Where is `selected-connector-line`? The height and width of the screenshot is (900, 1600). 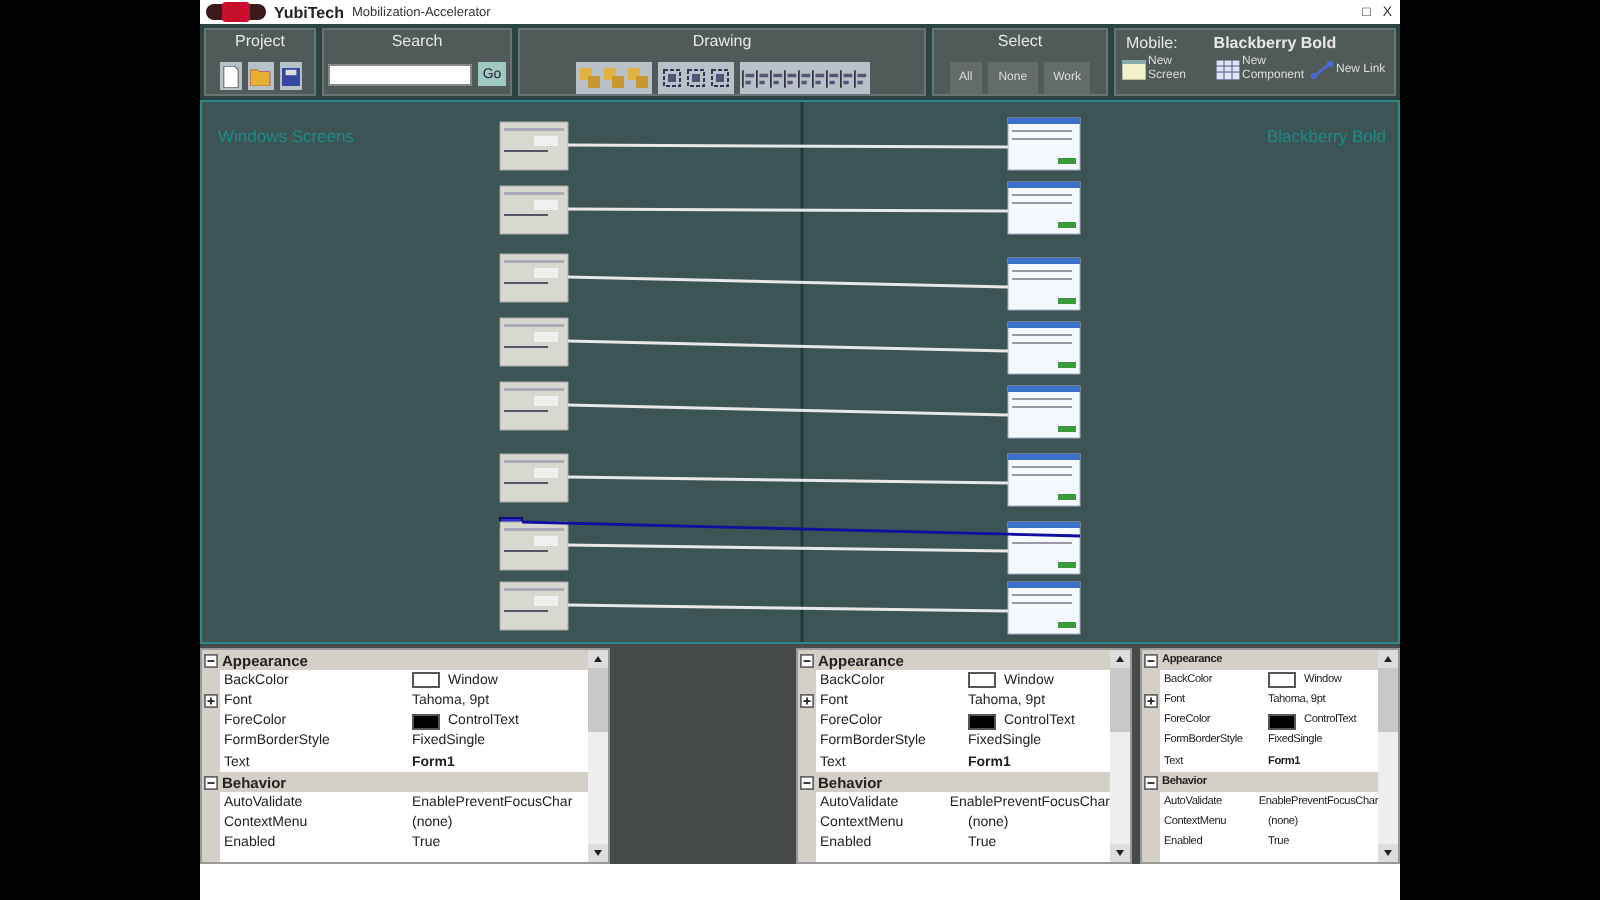
selected-connector-line is located at coordinates (801, 529).